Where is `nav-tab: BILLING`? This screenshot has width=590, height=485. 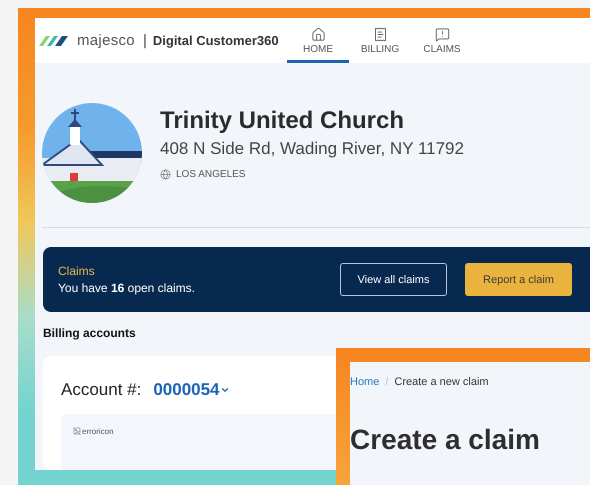
nav-tab: BILLING is located at coordinates (380, 40).